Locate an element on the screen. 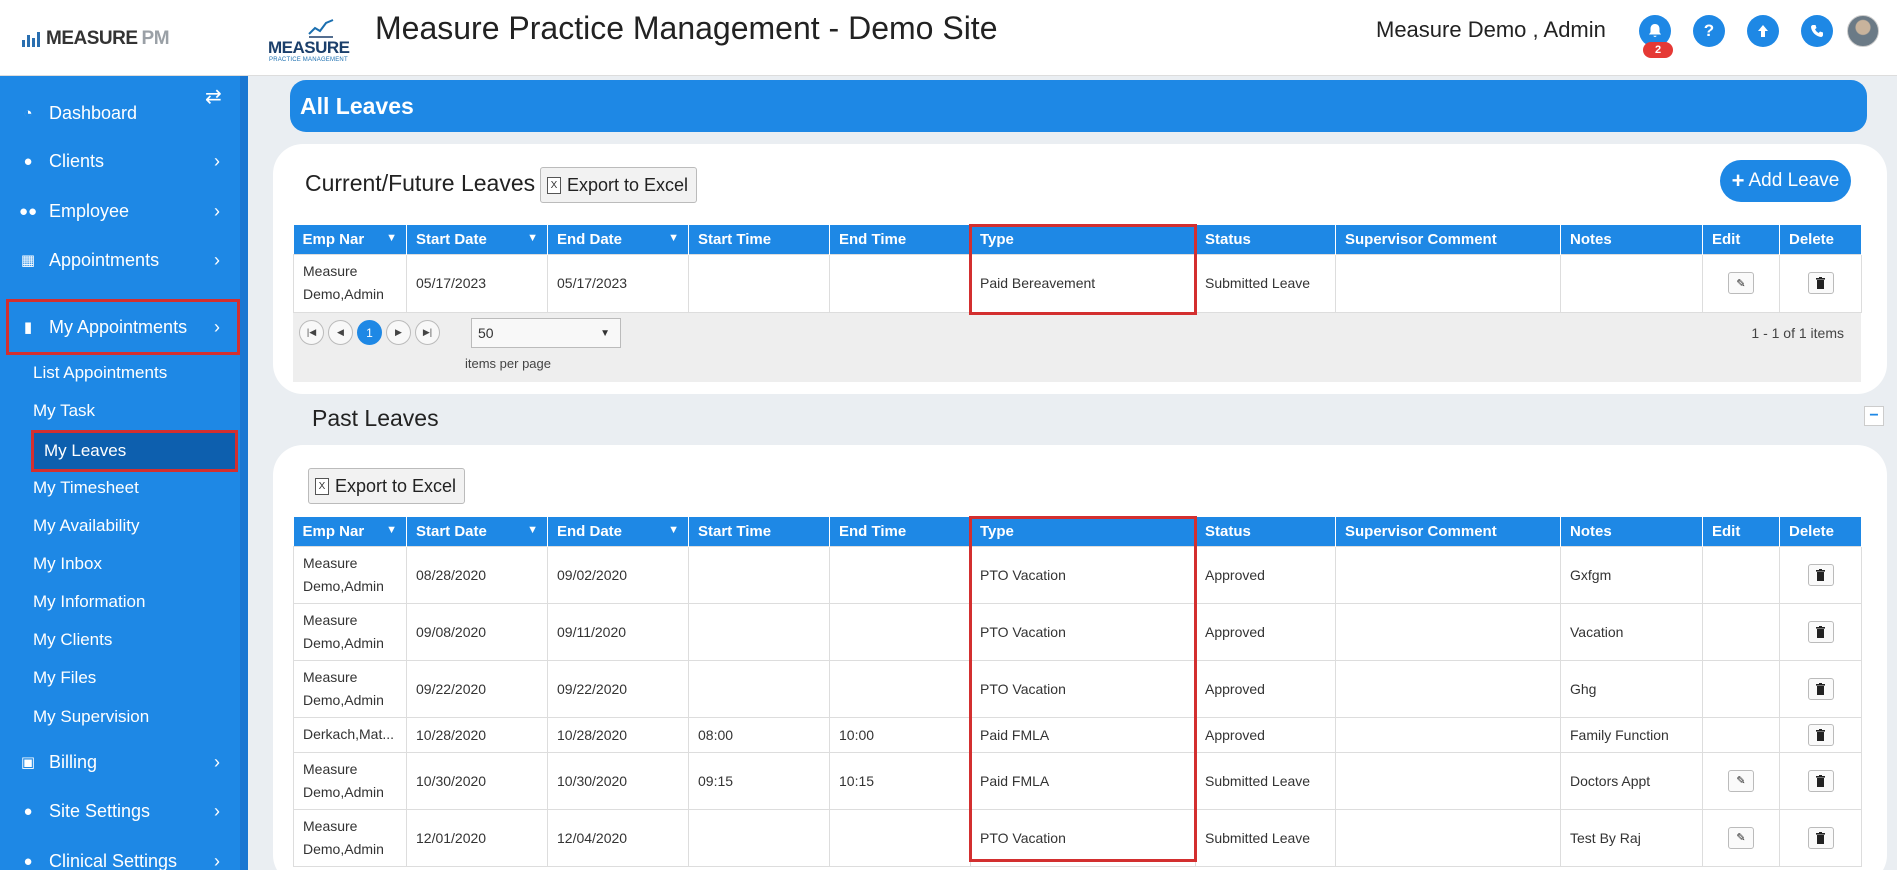 This screenshot has height=870, width=1897. sidebar-subitem-my-supervision: My Supervision is located at coordinates (91, 717).